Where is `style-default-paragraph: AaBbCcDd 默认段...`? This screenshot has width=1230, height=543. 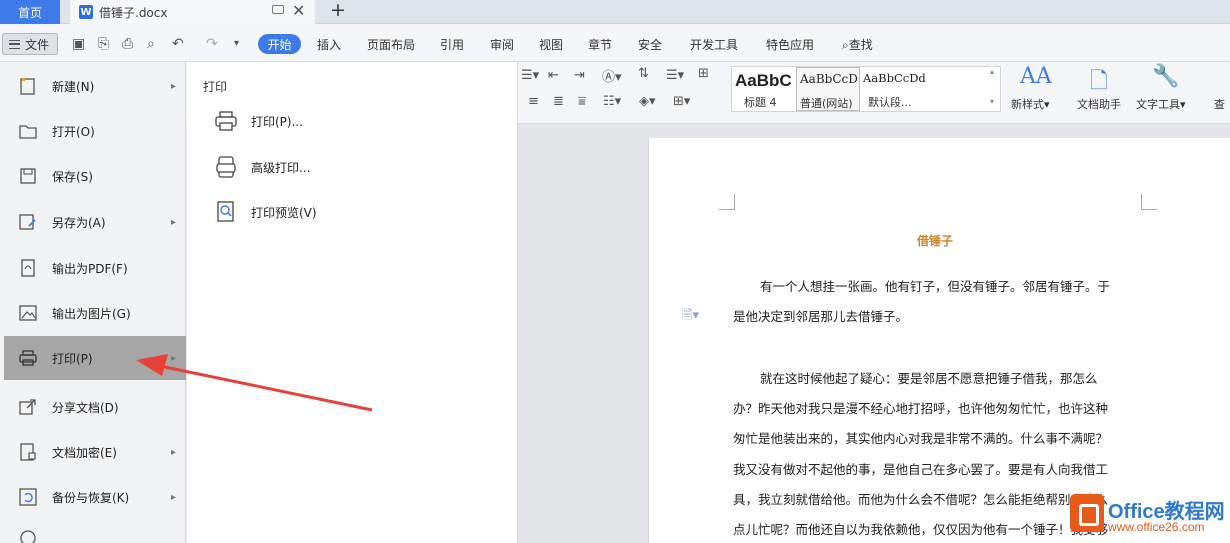 style-default-paragraph: AaBbCcDd 默认段... is located at coordinates (924, 89).